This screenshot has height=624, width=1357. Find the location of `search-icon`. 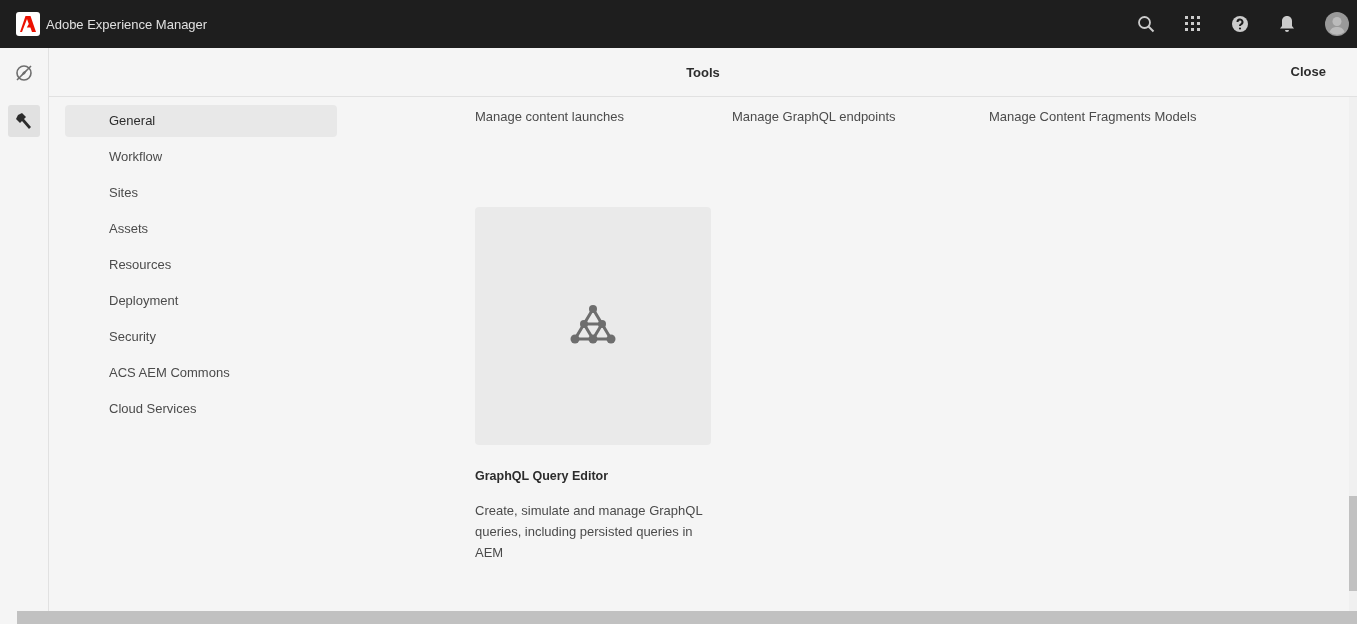

search-icon is located at coordinates (1146, 24).